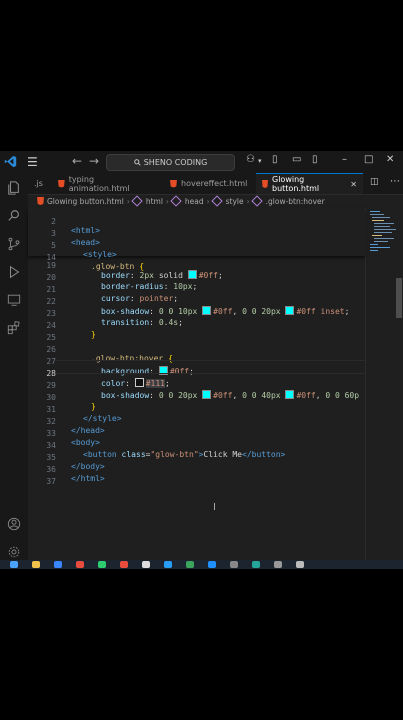 The height and width of the screenshot is (720, 403). Describe the element at coordinates (399, 298) in the screenshot. I see `scrollbar-thumb` at that location.